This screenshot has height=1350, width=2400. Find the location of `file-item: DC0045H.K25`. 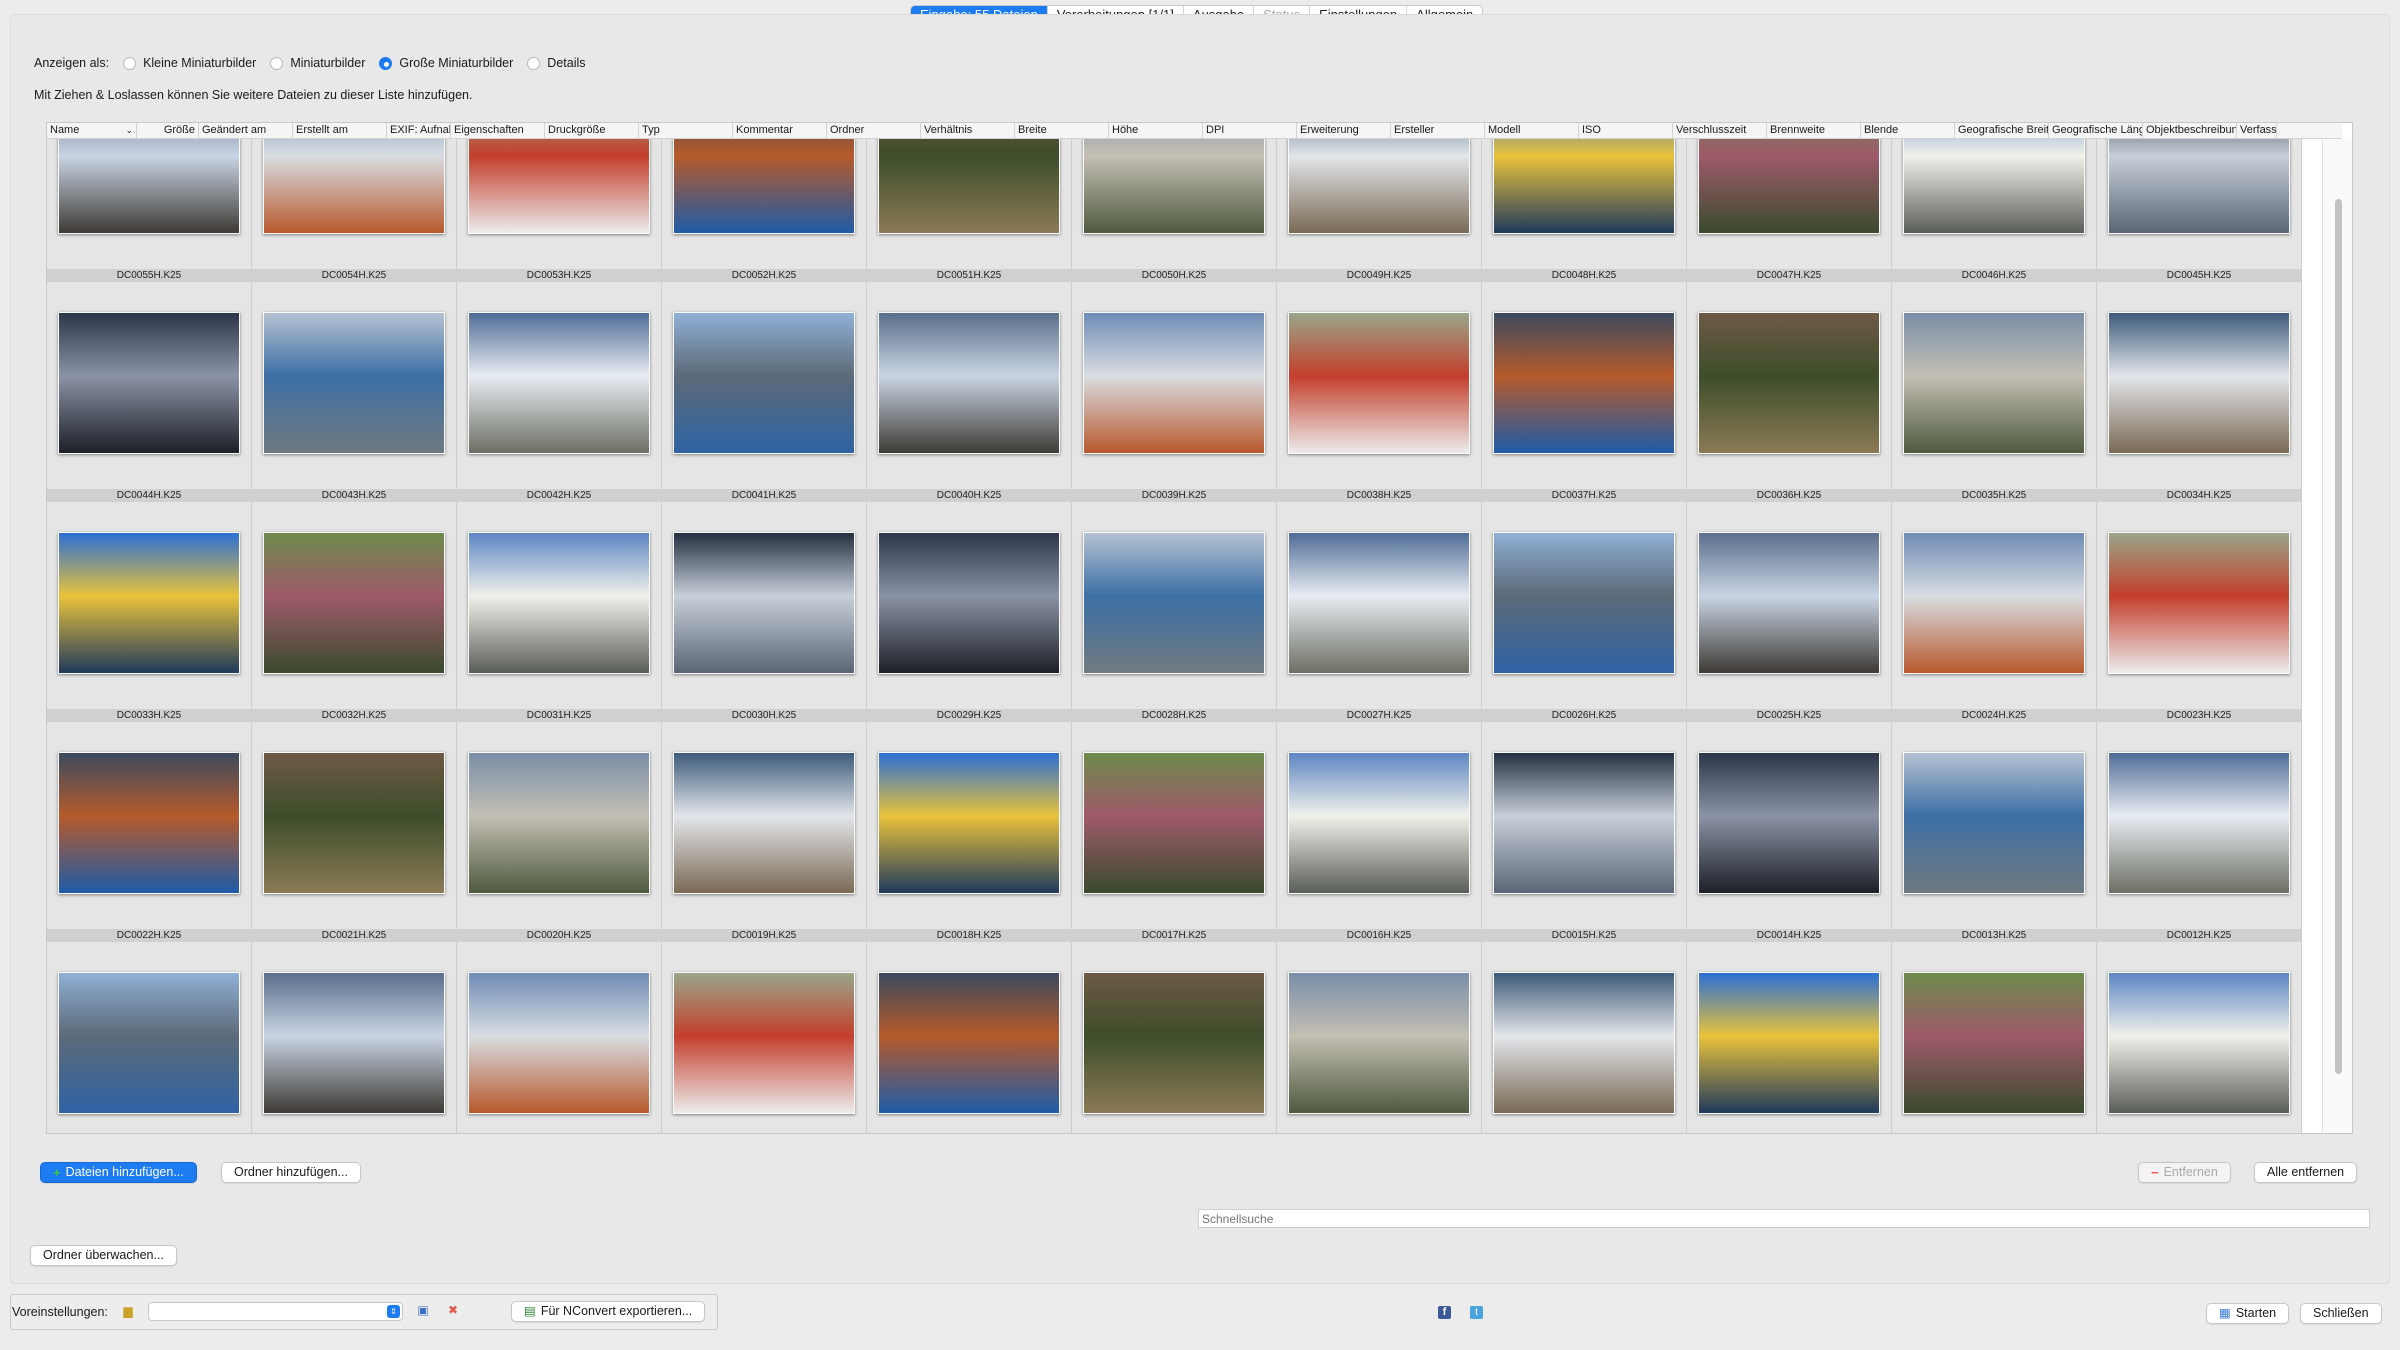

file-item: DC0045H.K25 is located at coordinates (2199, 210).